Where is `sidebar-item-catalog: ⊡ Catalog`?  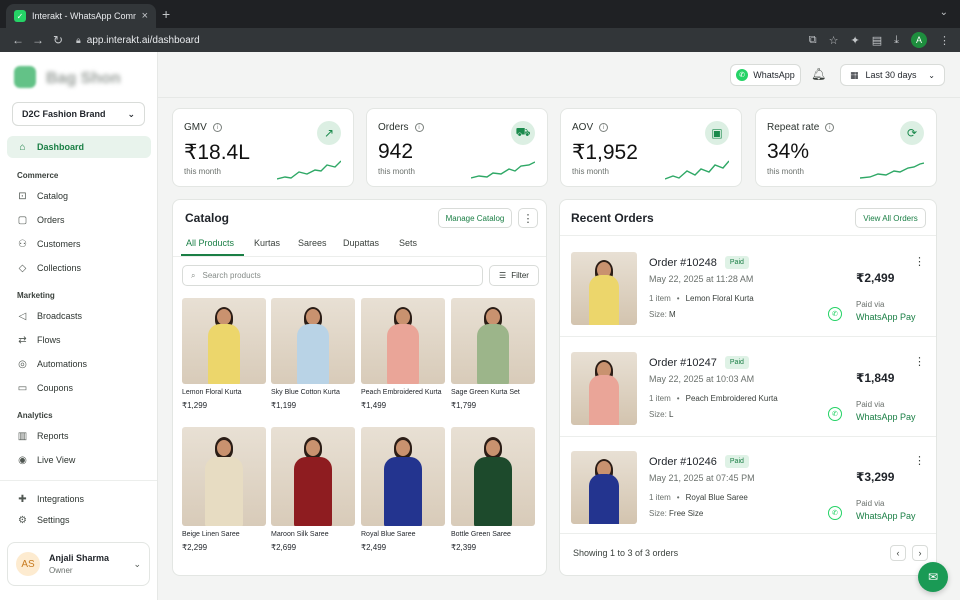 sidebar-item-catalog: ⊡ Catalog is located at coordinates (79, 196).